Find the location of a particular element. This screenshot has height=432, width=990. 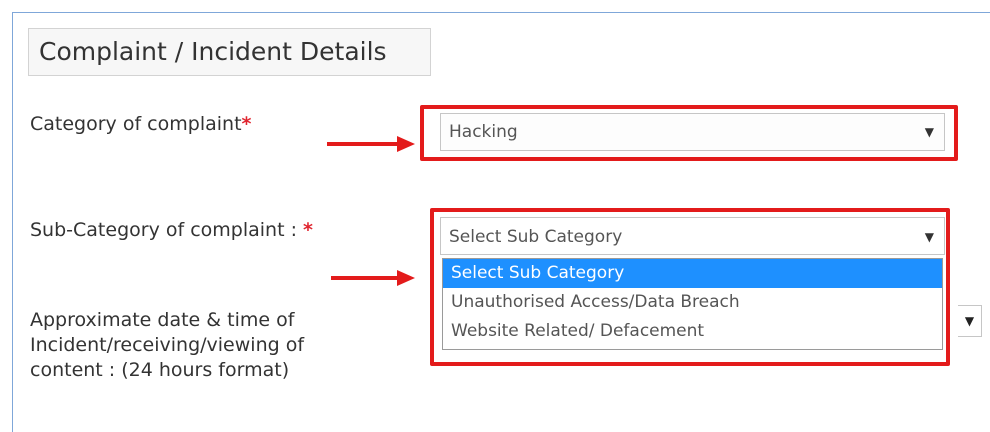

category-label: Category of complaint* is located at coordinates (140, 124).